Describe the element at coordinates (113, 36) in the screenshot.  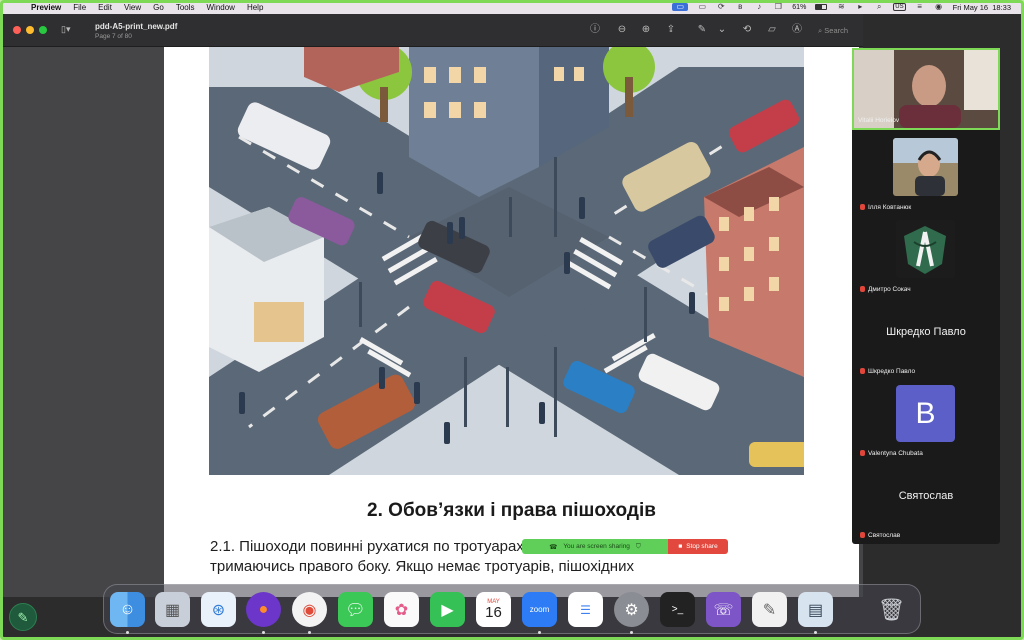
I see `page-indicator: Page 7 of 80` at that location.